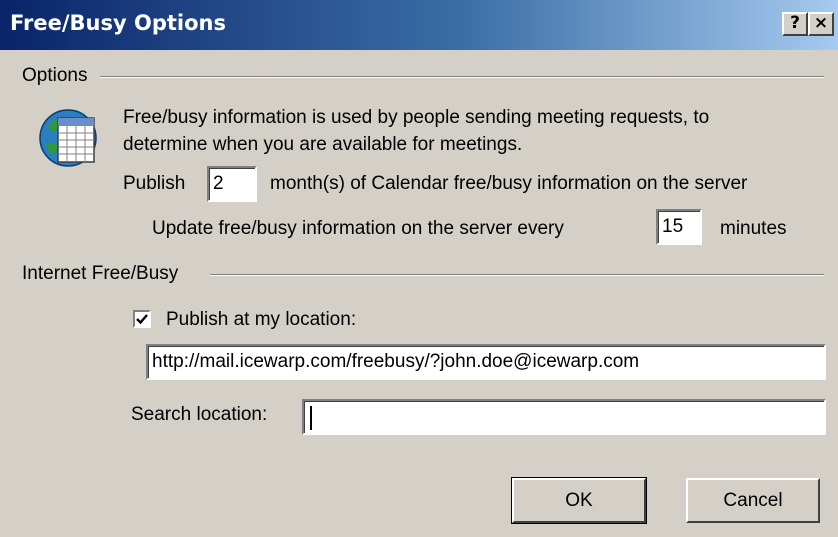 The width and height of the screenshot is (838, 537). What do you see at coordinates (58, 76) in the screenshot?
I see `options-group-label: Options` at bounding box center [58, 76].